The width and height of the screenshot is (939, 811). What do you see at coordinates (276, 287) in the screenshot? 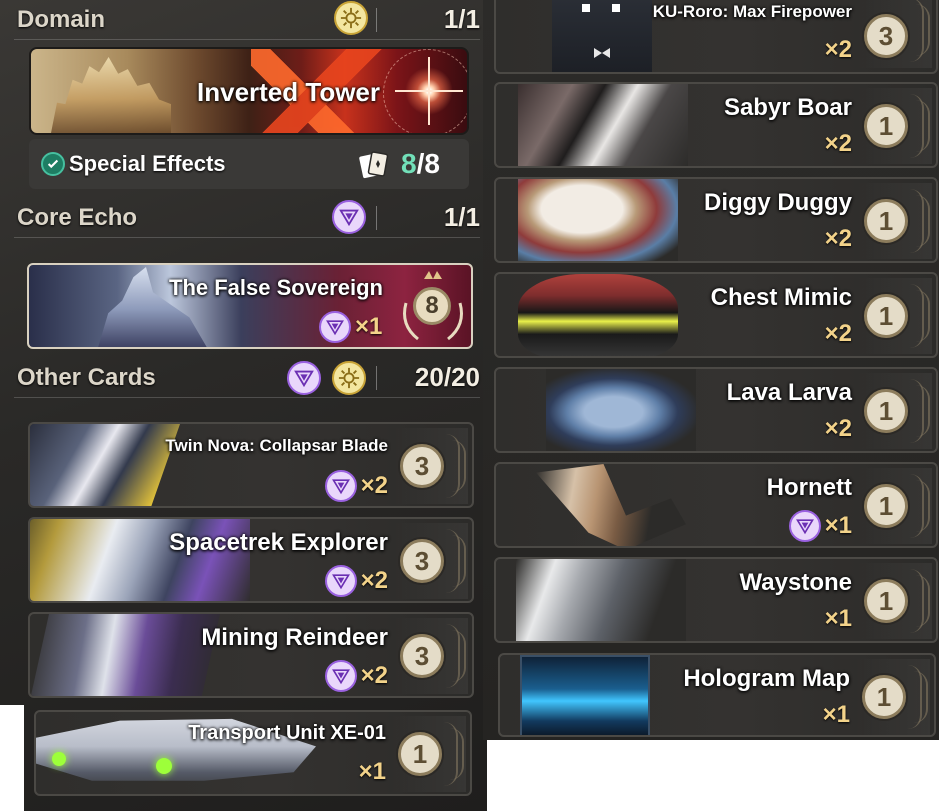
I see `card-name: The False Sovereign` at bounding box center [276, 287].